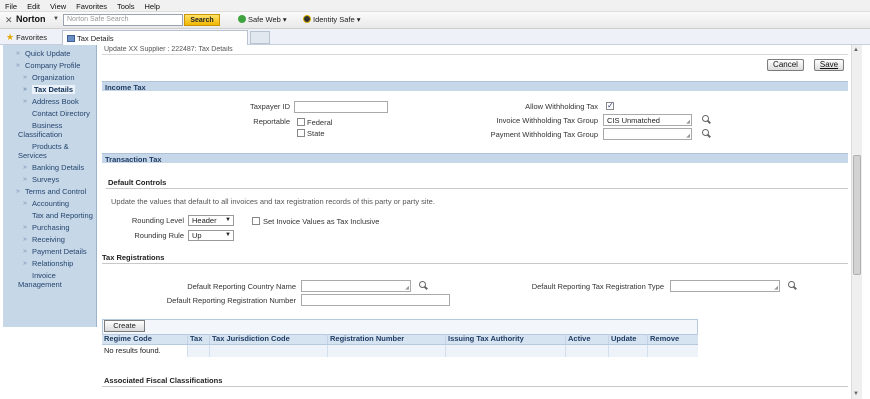  I want to click on tax-registrations-heading: Tax Registrations, so click(133, 257).